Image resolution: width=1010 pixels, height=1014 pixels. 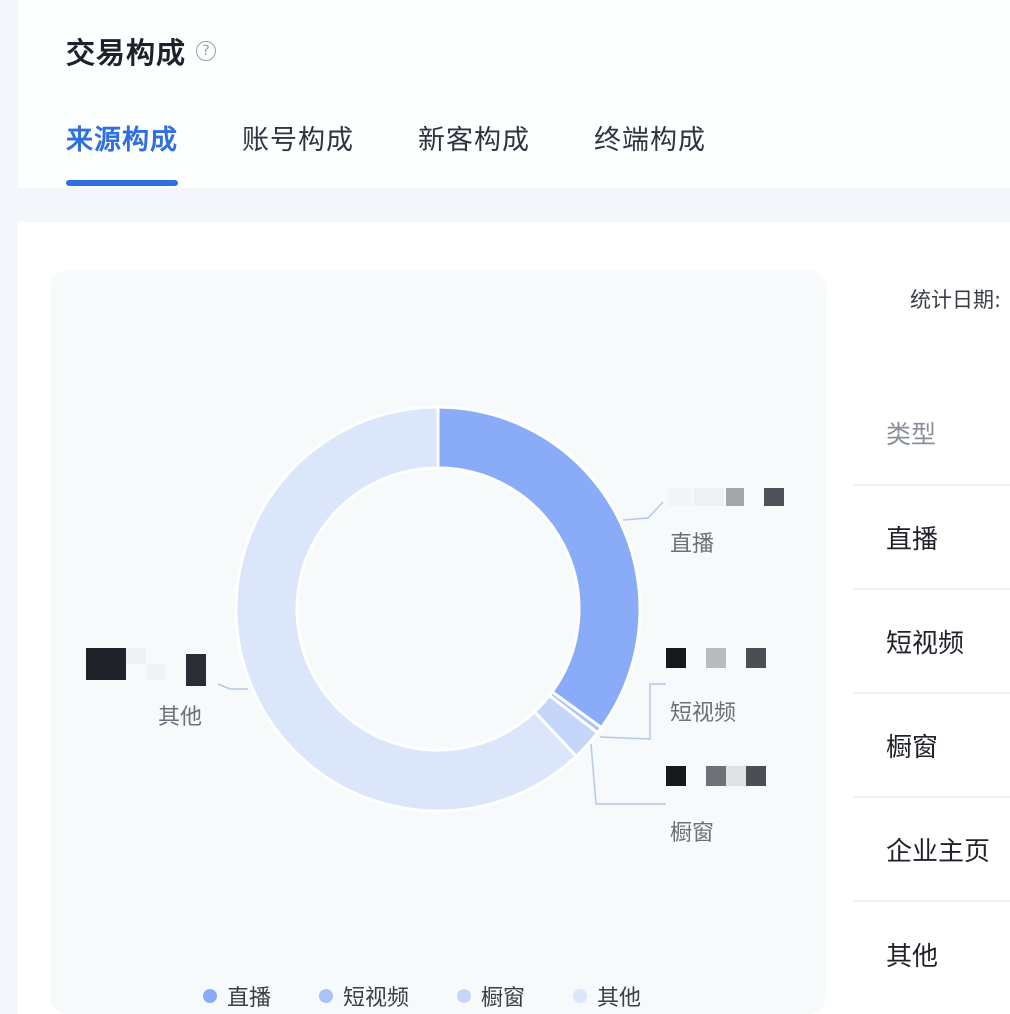 What do you see at coordinates (298, 137) in the screenshot?
I see `tab-account-composition: 账号构成` at bounding box center [298, 137].